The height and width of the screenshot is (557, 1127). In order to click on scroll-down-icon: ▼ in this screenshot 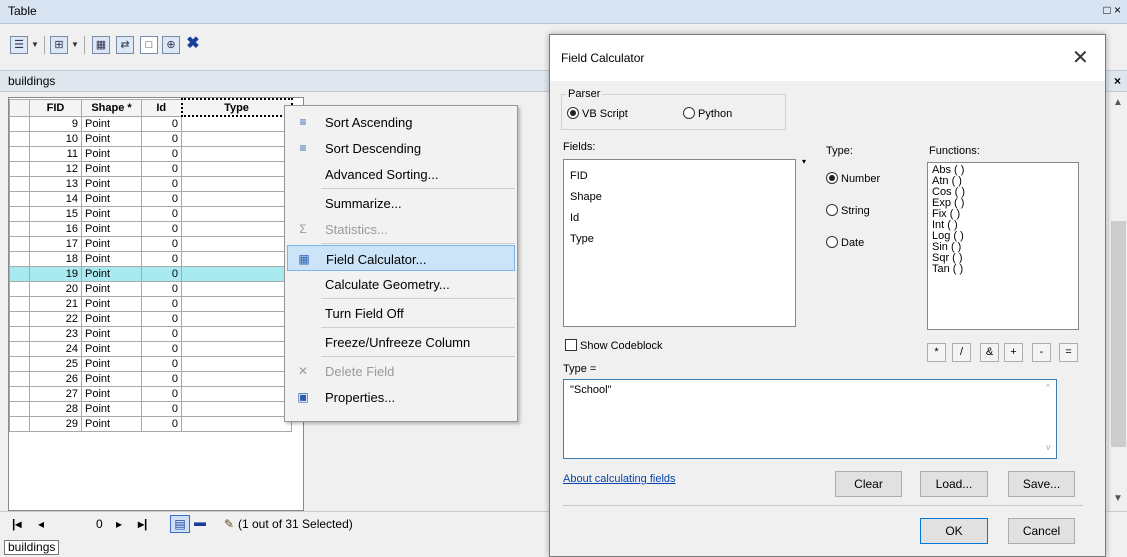, I will do `click(1118, 498)`.